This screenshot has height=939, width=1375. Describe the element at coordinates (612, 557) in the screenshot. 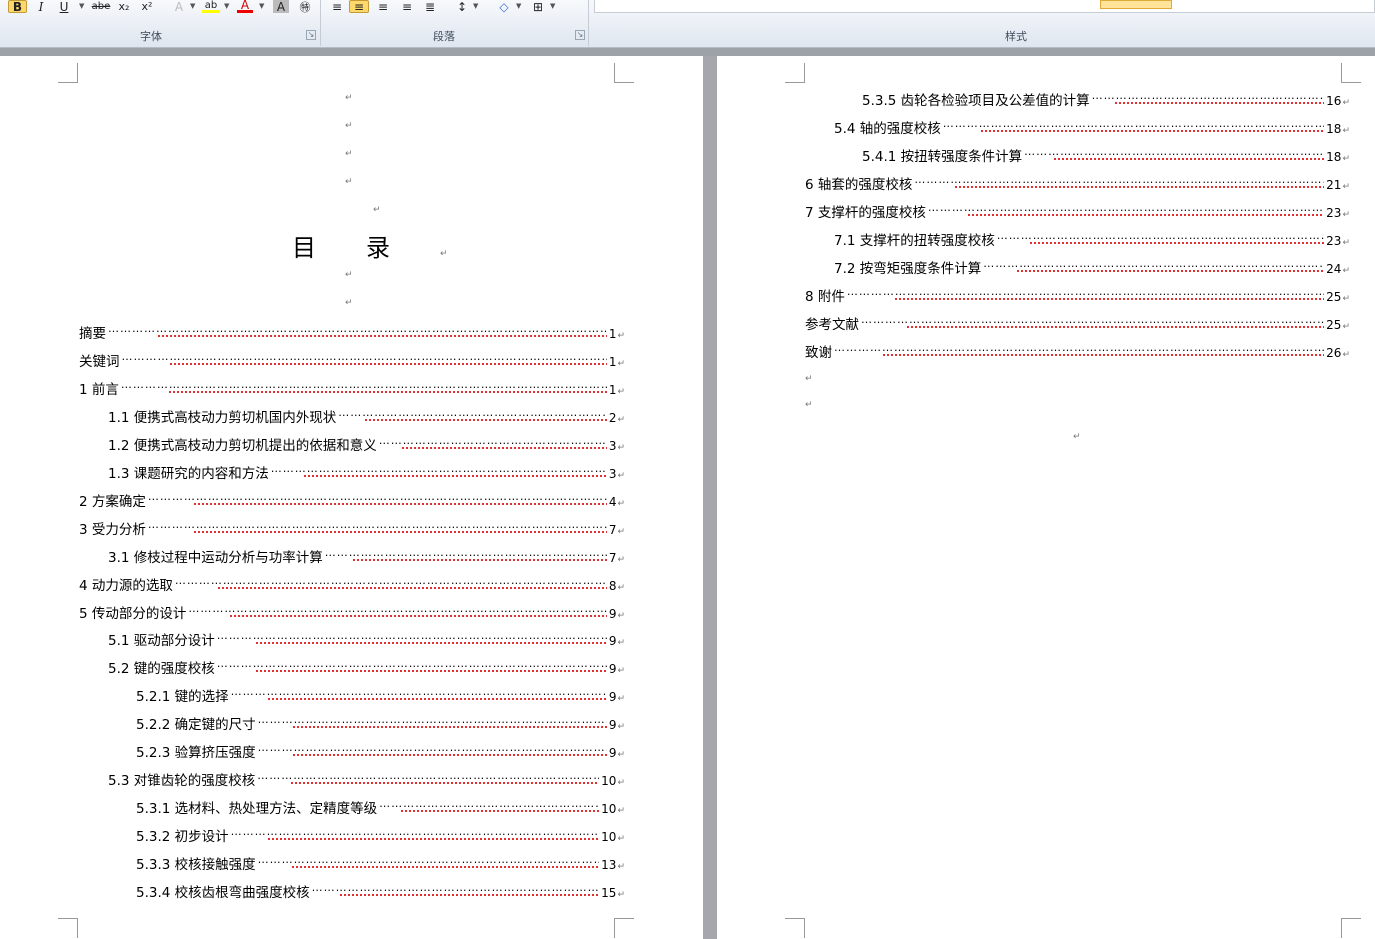

I see `toc-page-number: 7` at that location.